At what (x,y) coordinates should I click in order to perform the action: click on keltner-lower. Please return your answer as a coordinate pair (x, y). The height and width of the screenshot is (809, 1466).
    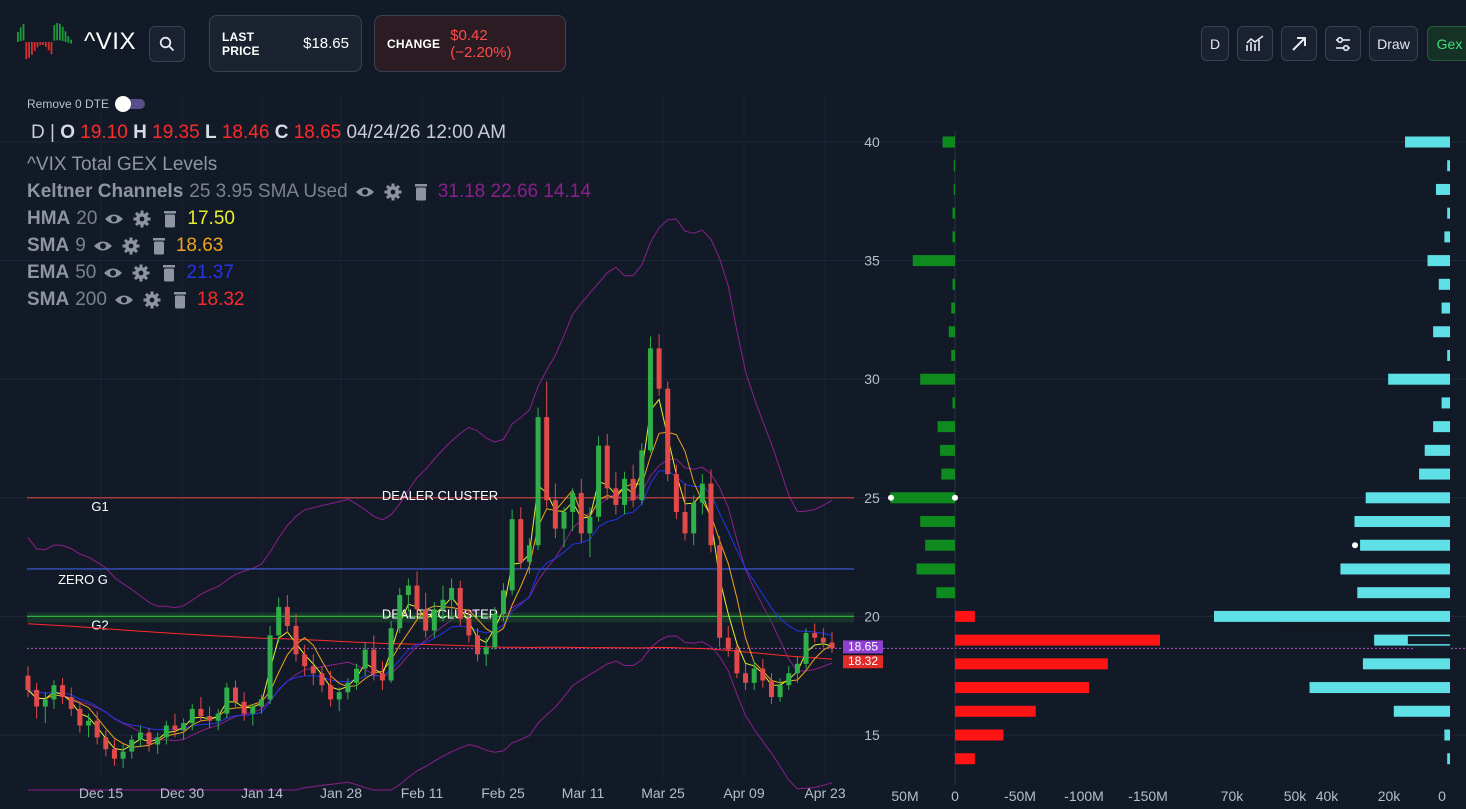
    Looking at the image, I should click on (430, 713).